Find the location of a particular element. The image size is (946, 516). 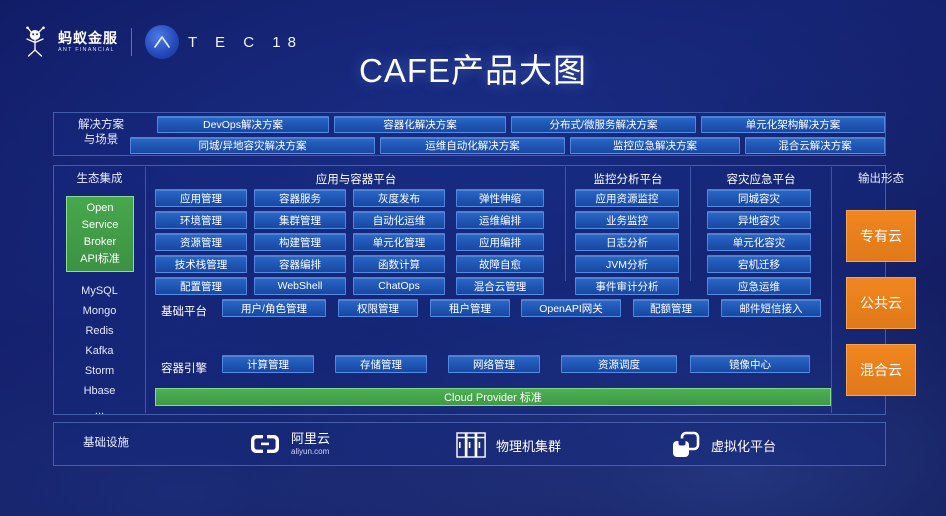

chip-business-monitoring: 业务监控 is located at coordinates (627, 220).